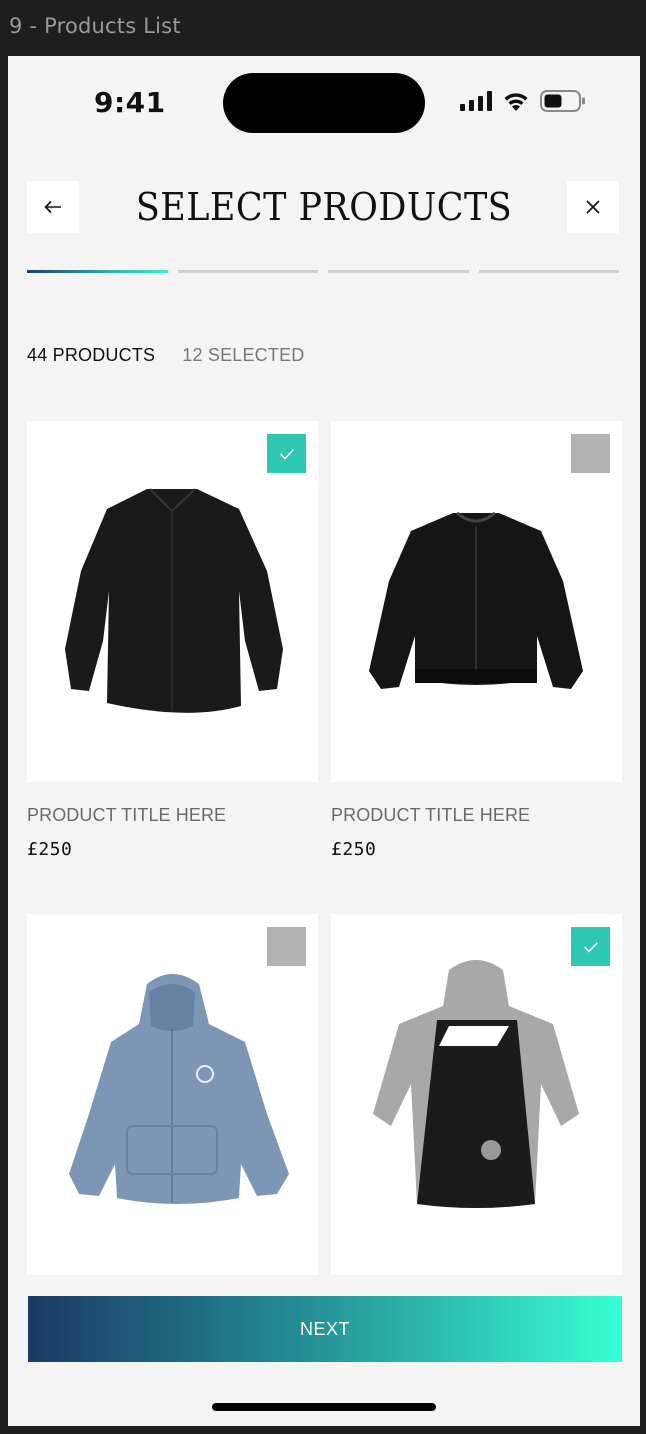 Image resolution: width=646 pixels, height=1434 pixels. What do you see at coordinates (516, 102) in the screenshot?
I see `wifi-icon` at bounding box center [516, 102].